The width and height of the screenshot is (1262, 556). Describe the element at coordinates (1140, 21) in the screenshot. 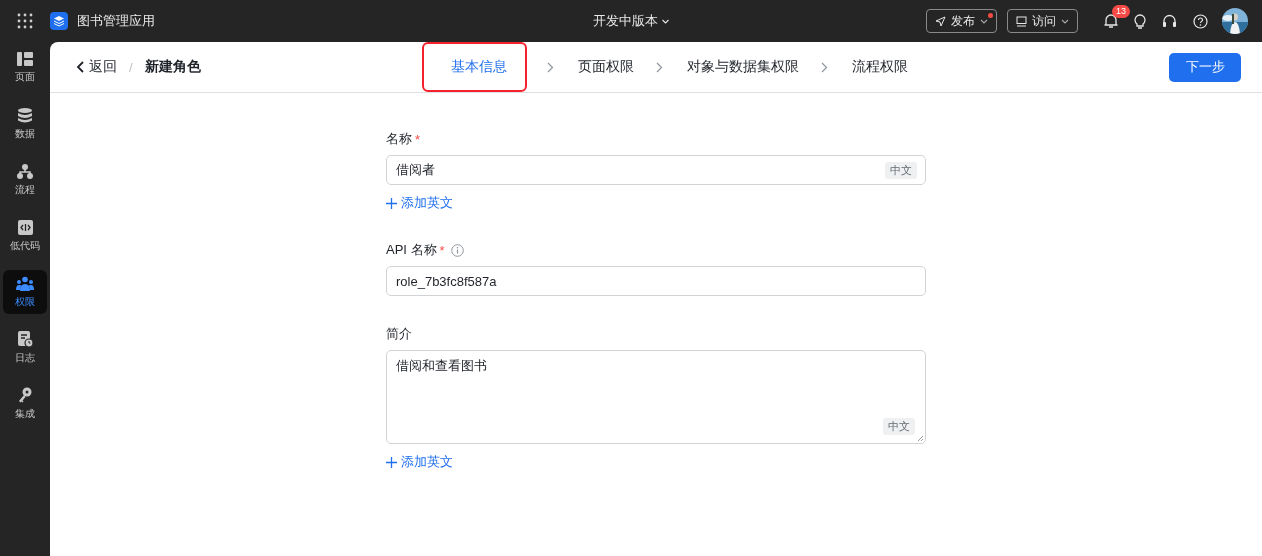

I see `lightbulb-icon` at that location.